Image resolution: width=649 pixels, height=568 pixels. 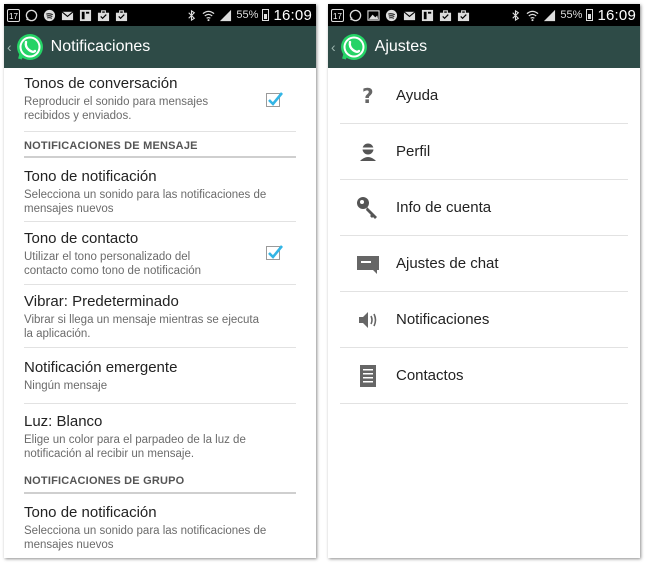 I want to click on help-icon: ?, so click(x=368, y=96).